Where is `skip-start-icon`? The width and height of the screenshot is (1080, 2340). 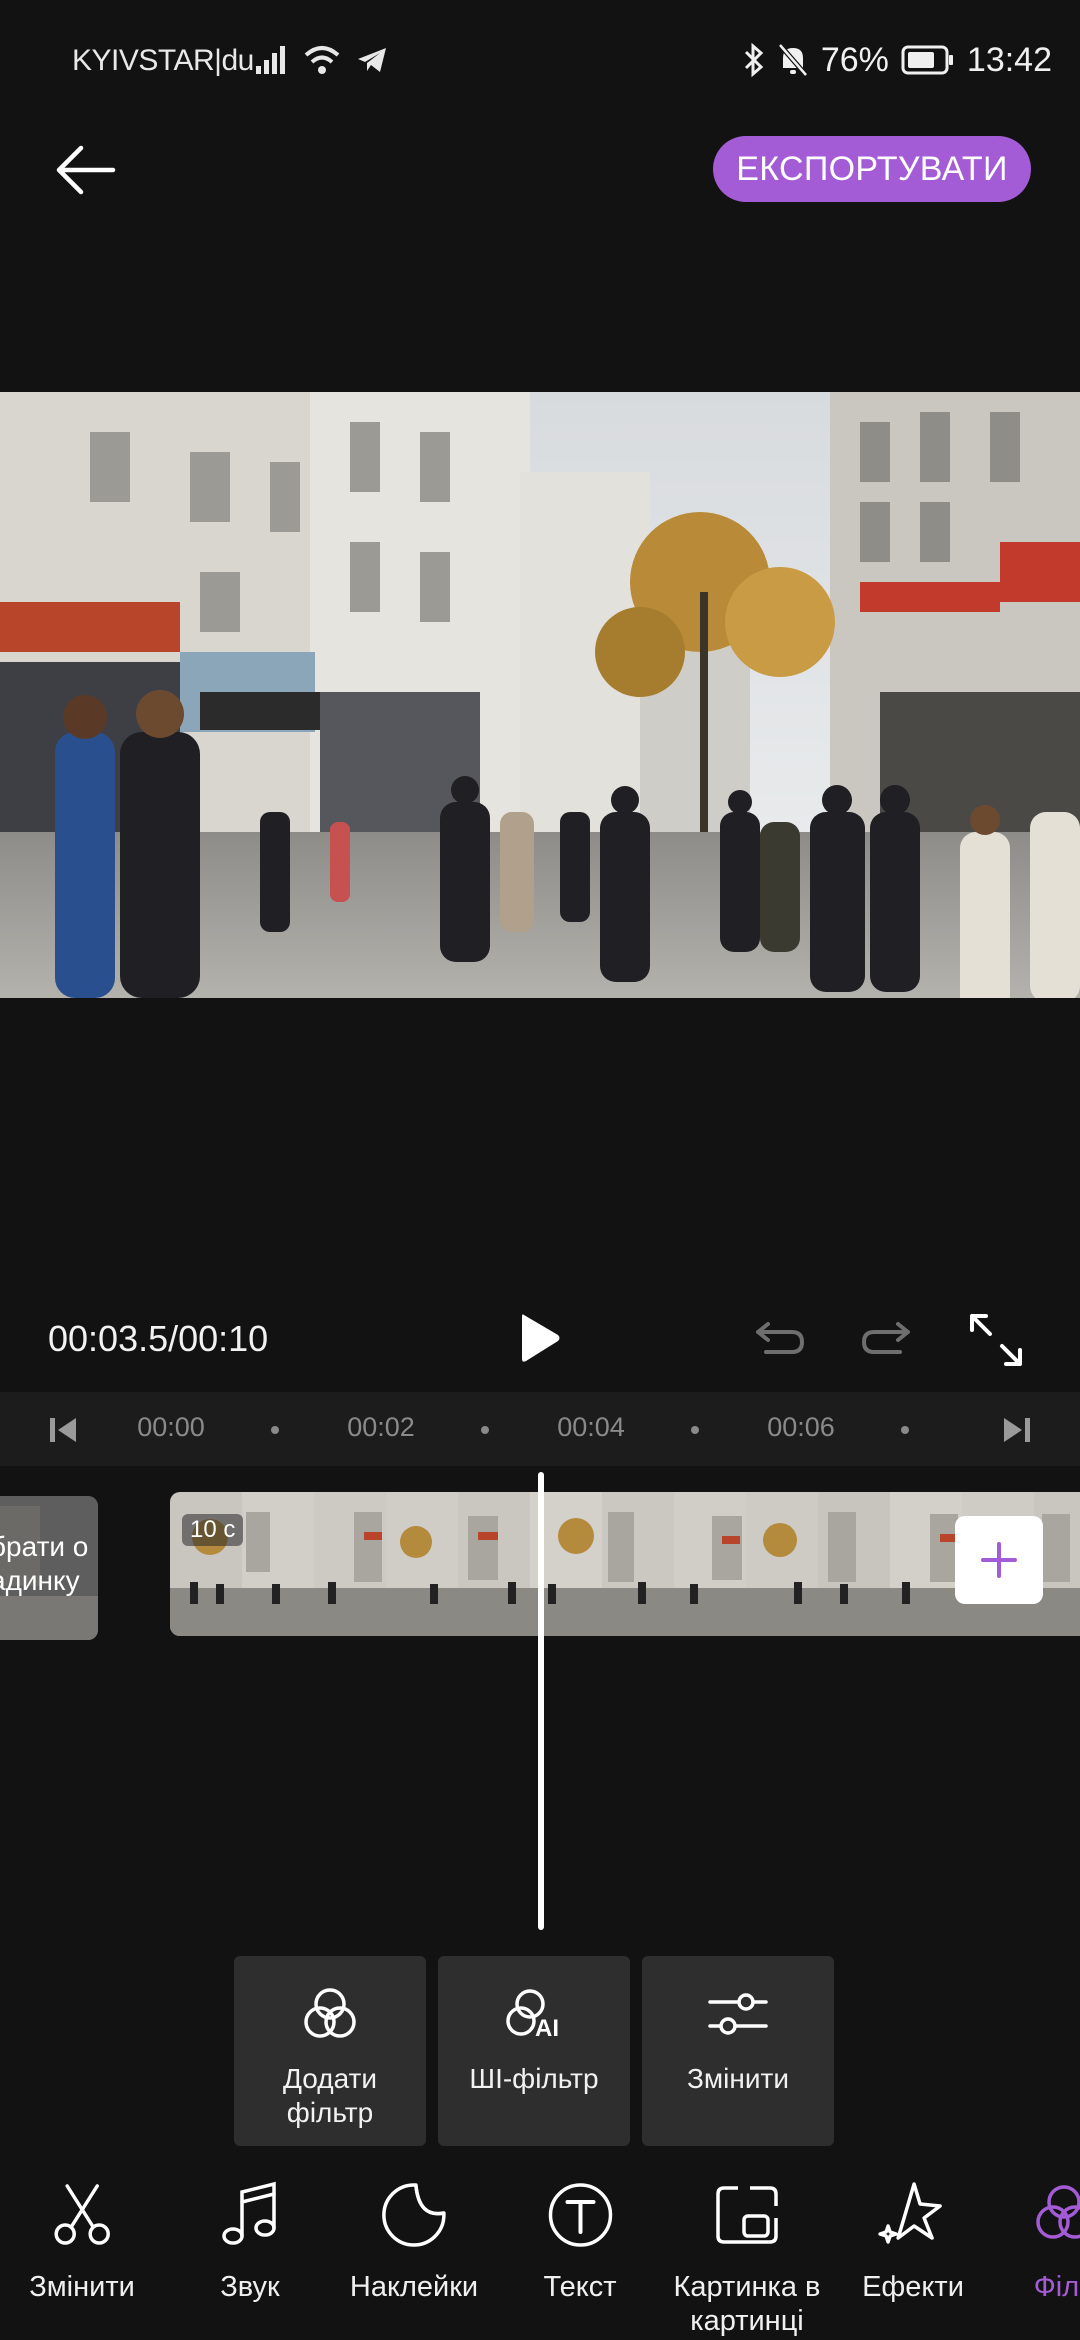 skip-start-icon is located at coordinates (63, 1430).